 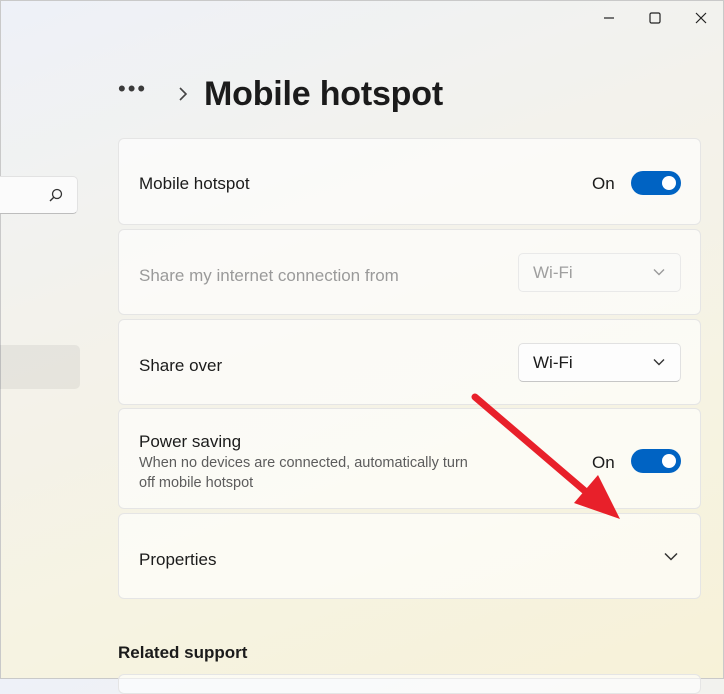 What do you see at coordinates (409, 362) in the screenshot?
I see `share-over-card: Share over Wi-Fi` at bounding box center [409, 362].